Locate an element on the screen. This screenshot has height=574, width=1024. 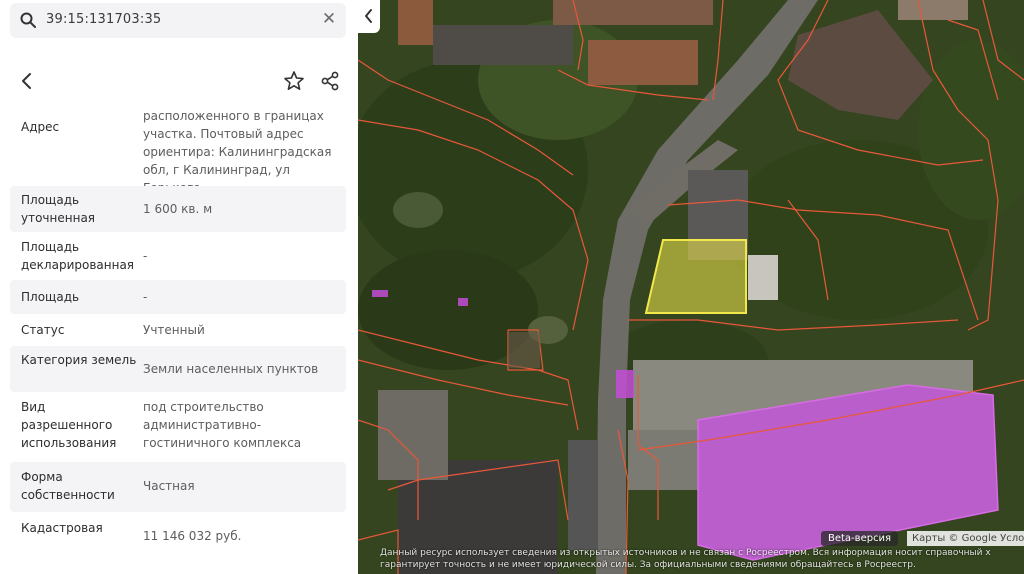
back-button is located at coordinates (29, 82).